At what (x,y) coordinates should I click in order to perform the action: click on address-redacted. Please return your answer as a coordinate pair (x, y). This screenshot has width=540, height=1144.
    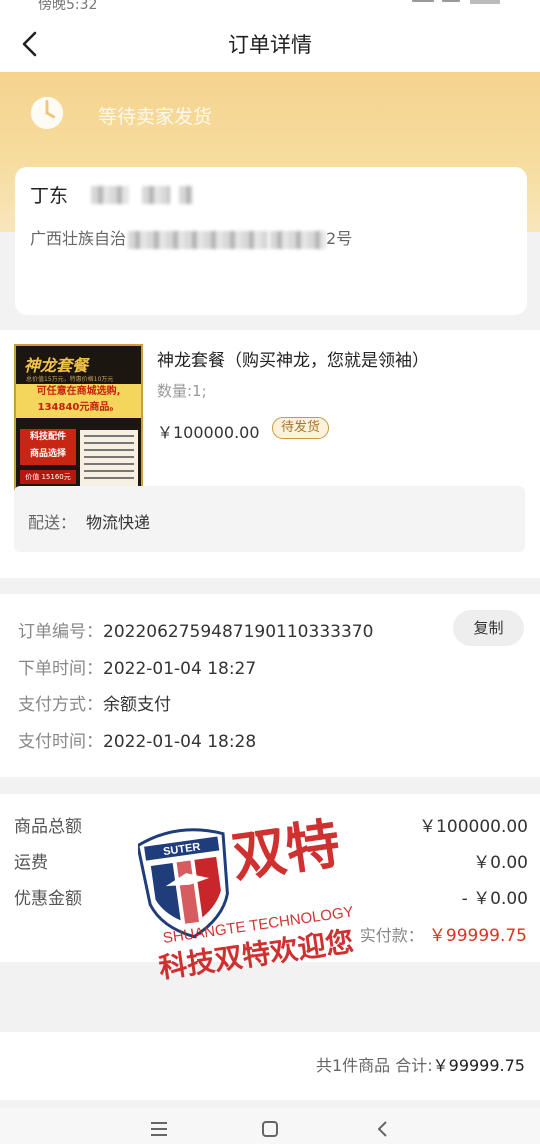
    Looking at the image, I should click on (198, 239).